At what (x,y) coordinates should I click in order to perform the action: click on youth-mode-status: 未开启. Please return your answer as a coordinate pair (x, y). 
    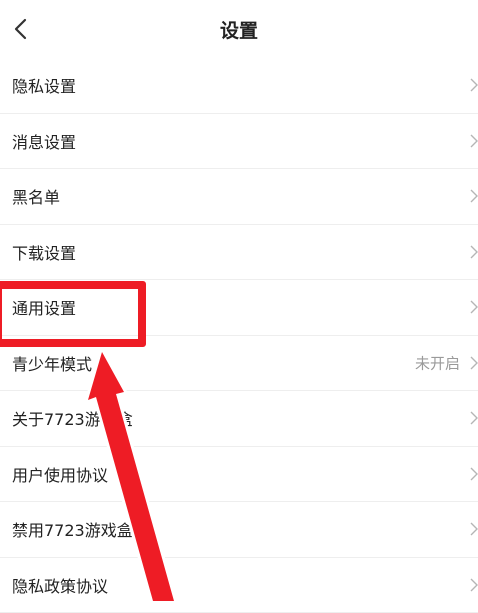
    Looking at the image, I should click on (437, 362).